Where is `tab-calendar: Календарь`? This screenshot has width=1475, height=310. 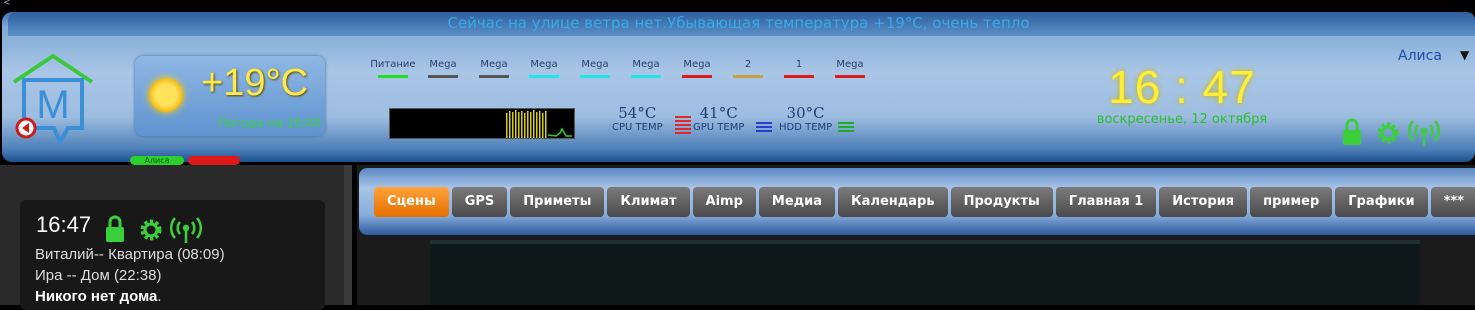 tab-calendar: Календарь is located at coordinates (893, 202).